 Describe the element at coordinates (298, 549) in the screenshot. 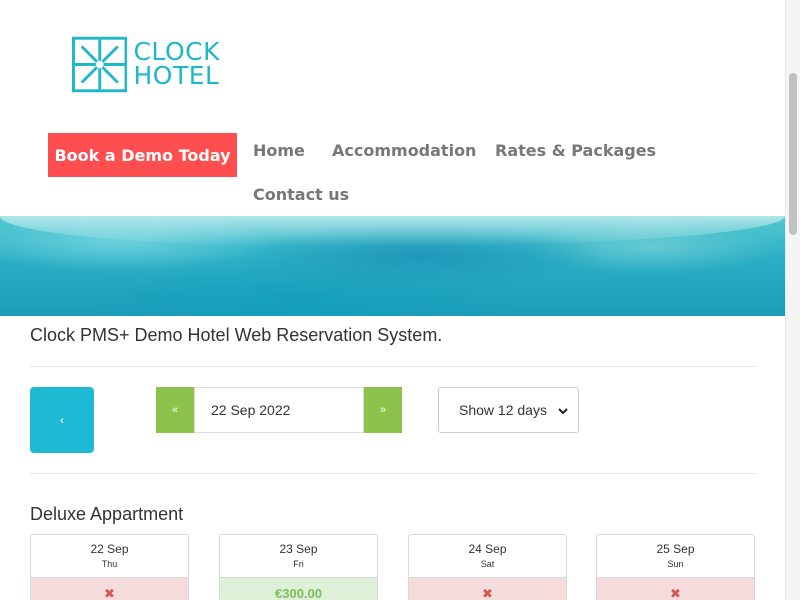

I see `day-date: 23 Sep` at that location.